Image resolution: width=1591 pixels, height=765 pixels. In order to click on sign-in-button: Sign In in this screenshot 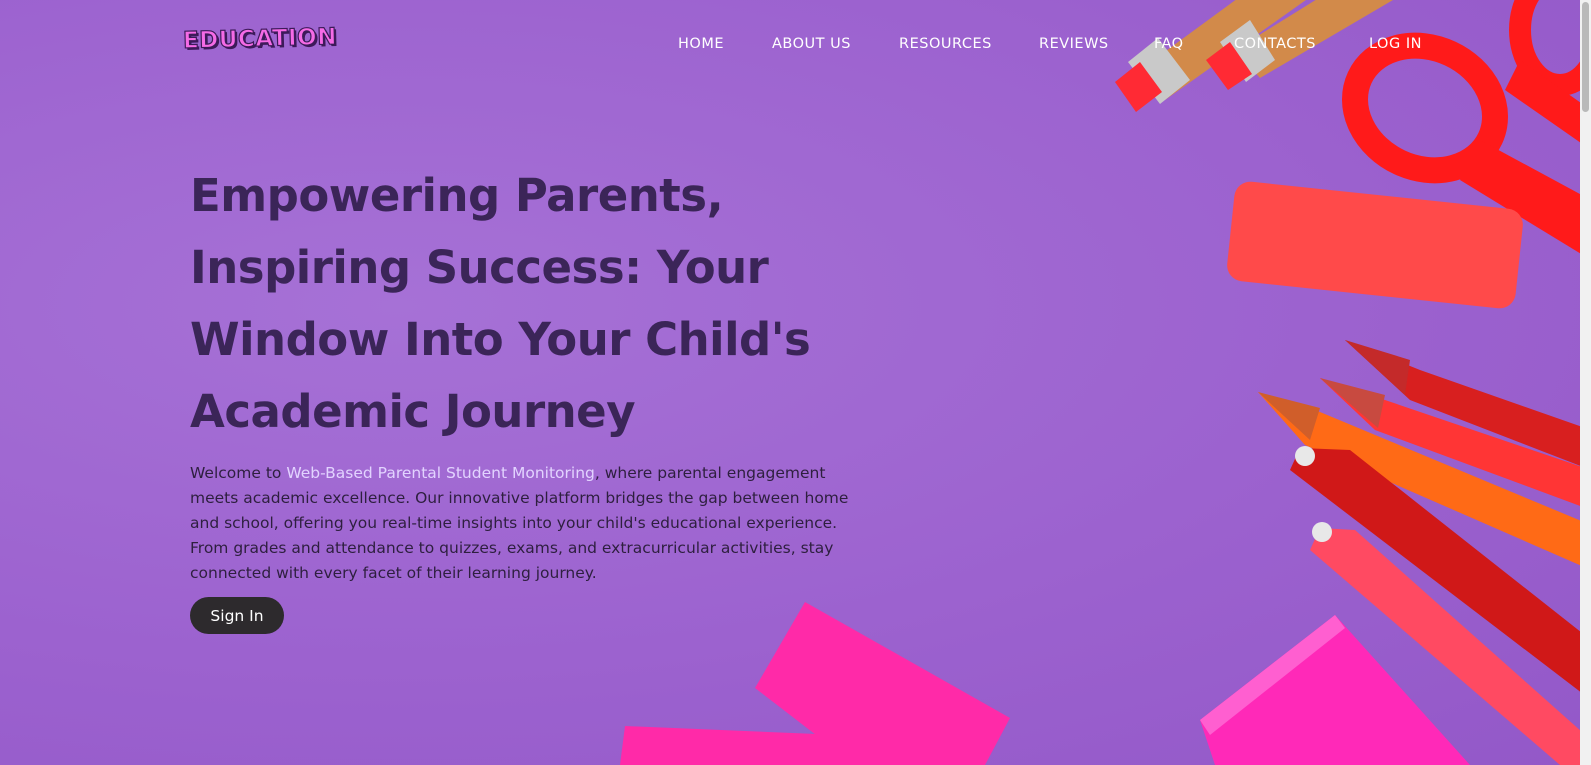, I will do `click(237, 615)`.